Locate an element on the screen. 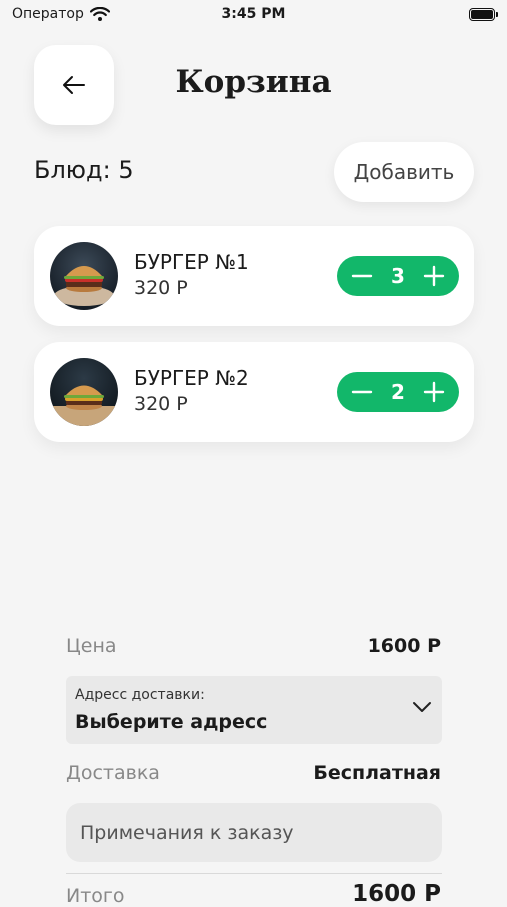 The height and width of the screenshot is (907, 507). total-value: 1600 Р is located at coordinates (396, 894).